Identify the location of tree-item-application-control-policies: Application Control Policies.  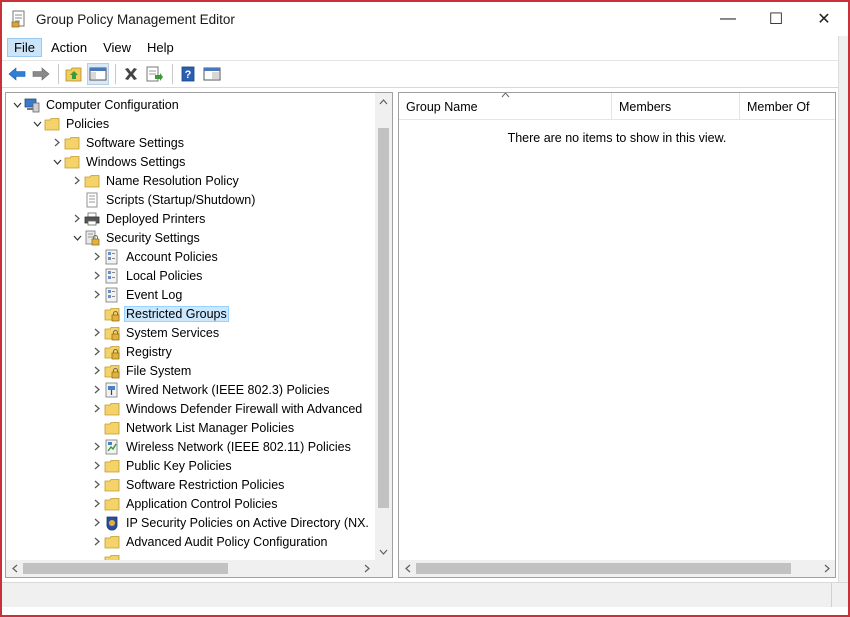
(184, 503).